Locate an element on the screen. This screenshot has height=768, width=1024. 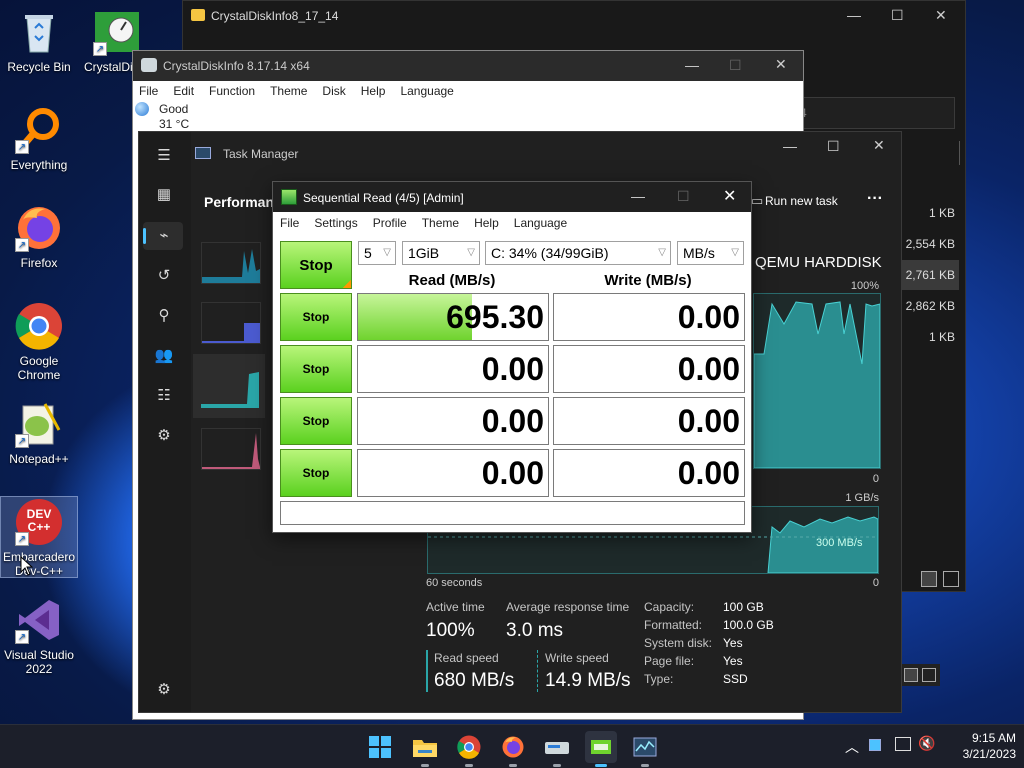
run-new-task-label: Run new task is located at coordinates (801, 201).